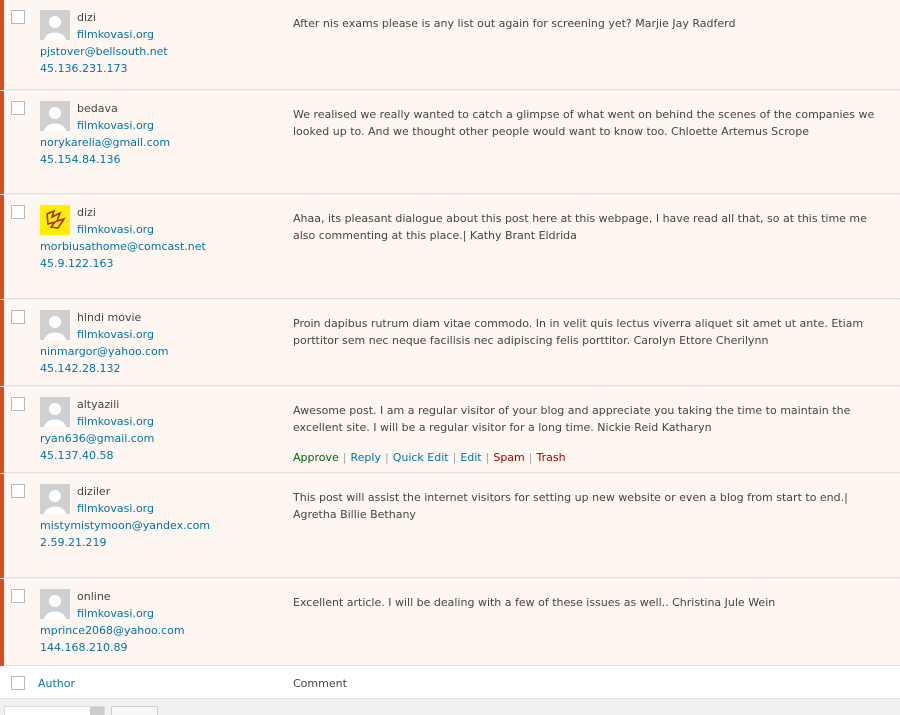  Describe the element at coordinates (54, 710) in the screenshot. I see `bulk-actions-select` at that location.